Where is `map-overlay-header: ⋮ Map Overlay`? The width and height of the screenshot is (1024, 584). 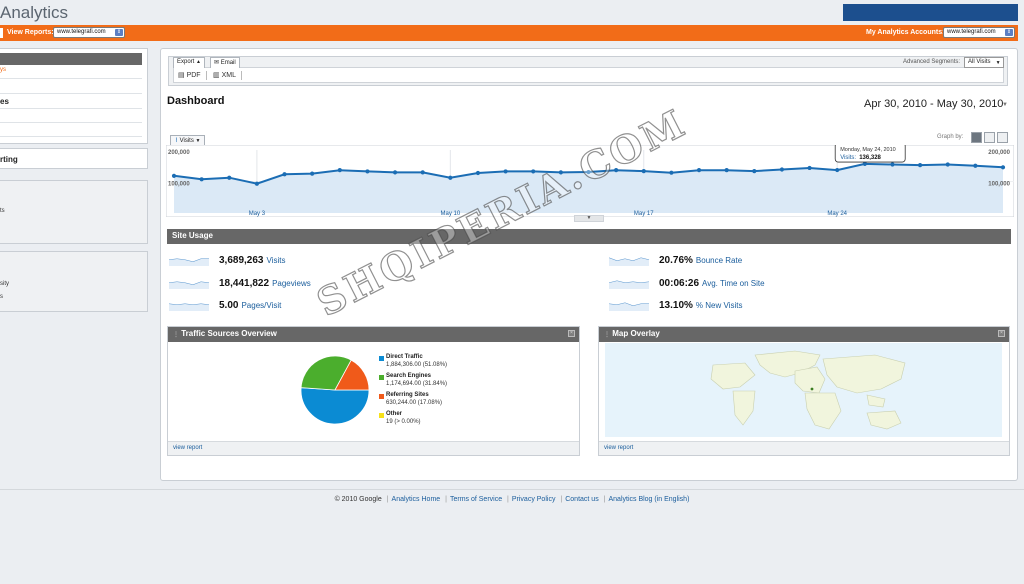
map-overlay-header: ⋮ Map Overlay is located at coordinates (804, 334).